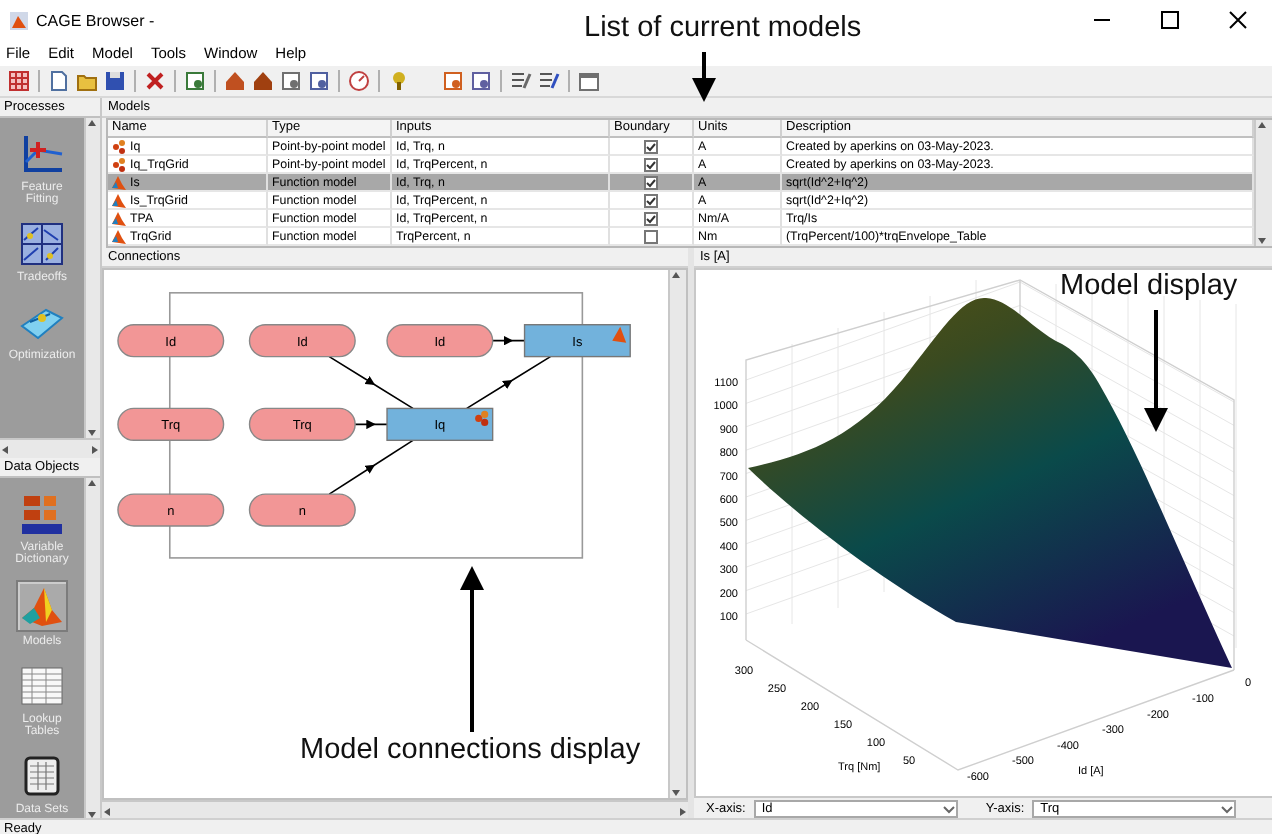  I want to click on new-file-icon, so click(59, 81).